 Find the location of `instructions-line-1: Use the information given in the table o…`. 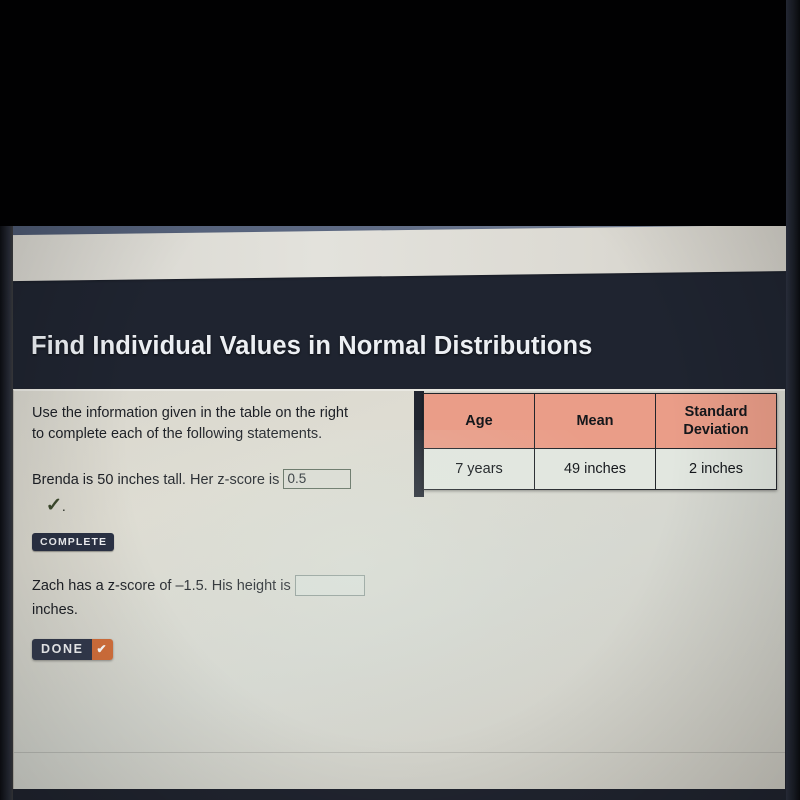

instructions-line-1: Use the information given in the table o… is located at coordinates (190, 413).